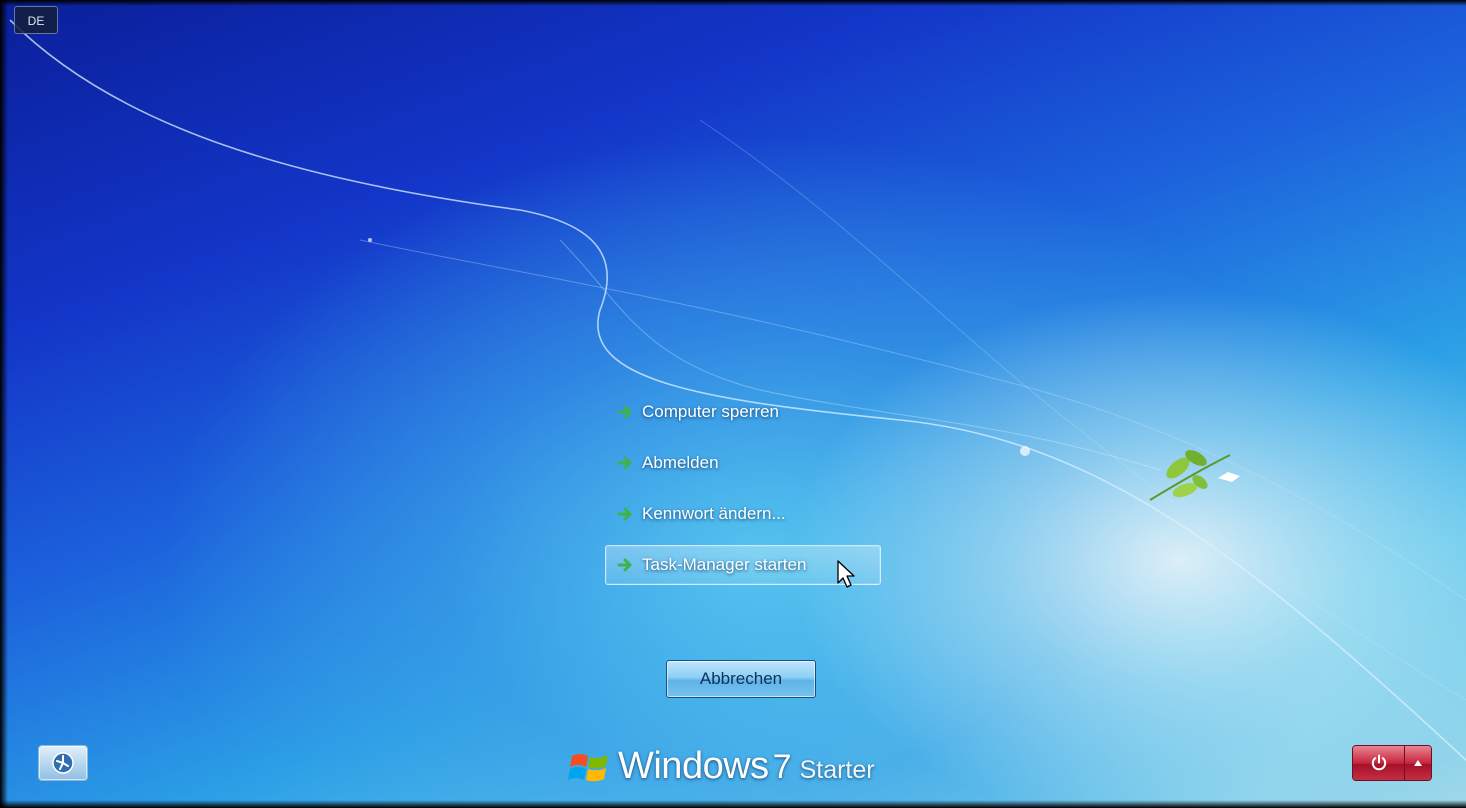 The image size is (1466, 808). Describe the element at coordinates (743, 463) in the screenshot. I see `log-off-option: Abmelden` at that location.